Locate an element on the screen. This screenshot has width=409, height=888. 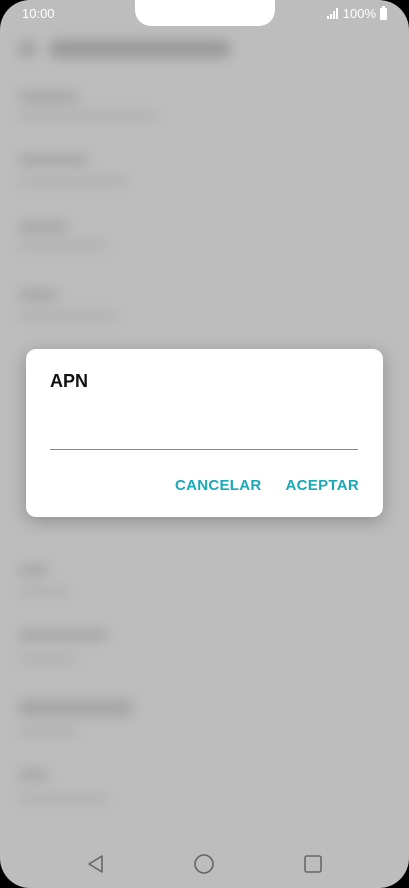
home-icon is located at coordinates (204, 864).